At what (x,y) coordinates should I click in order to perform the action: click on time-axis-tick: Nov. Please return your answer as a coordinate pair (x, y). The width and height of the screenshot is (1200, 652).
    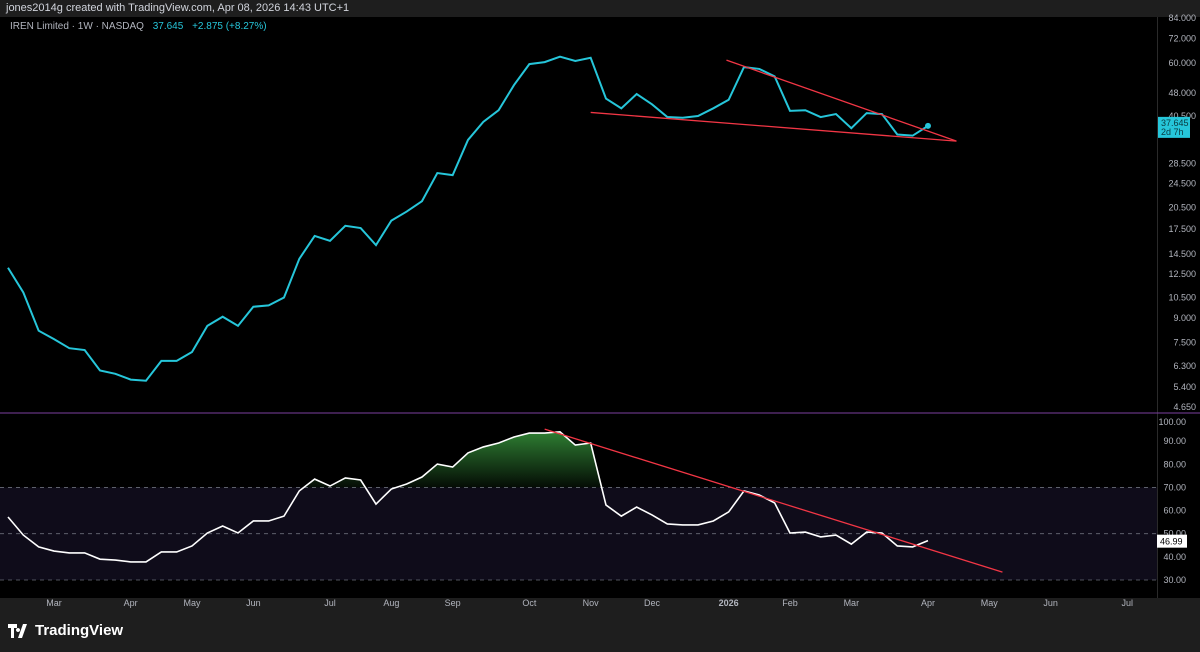
    Looking at the image, I should click on (591, 603).